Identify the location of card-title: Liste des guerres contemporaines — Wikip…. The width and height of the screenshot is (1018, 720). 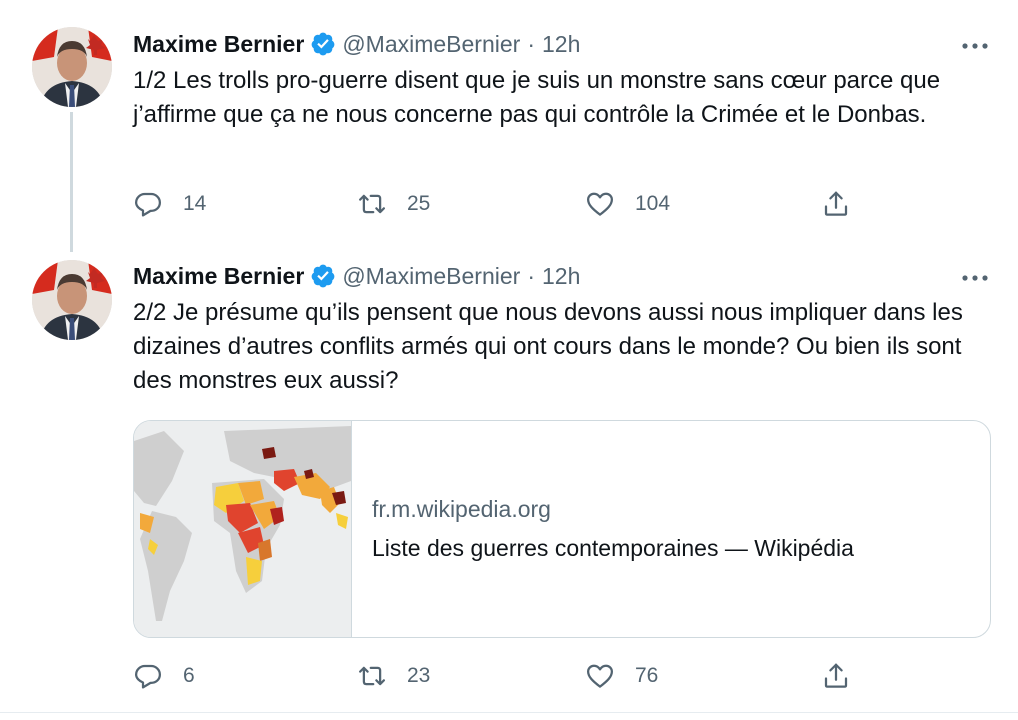
(613, 548).